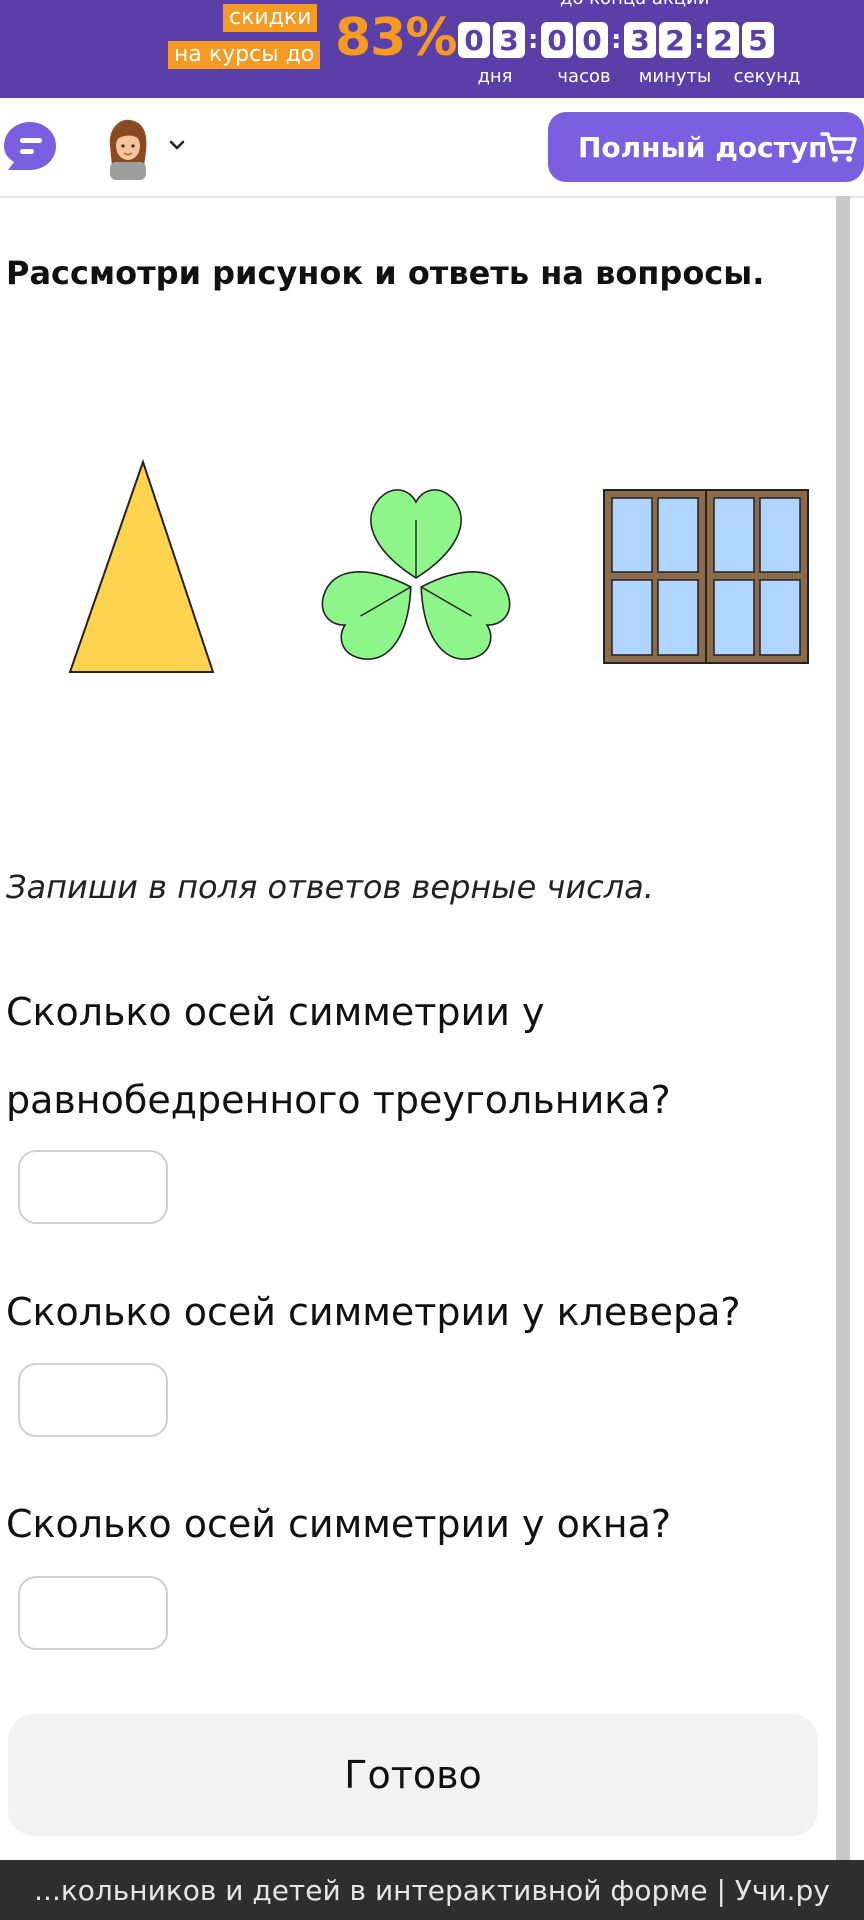 Image resolution: width=864 pixels, height=1920 pixels. Describe the element at coordinates (396, 38) in the screenshot. I see `promo-percent: 83%` at that location.